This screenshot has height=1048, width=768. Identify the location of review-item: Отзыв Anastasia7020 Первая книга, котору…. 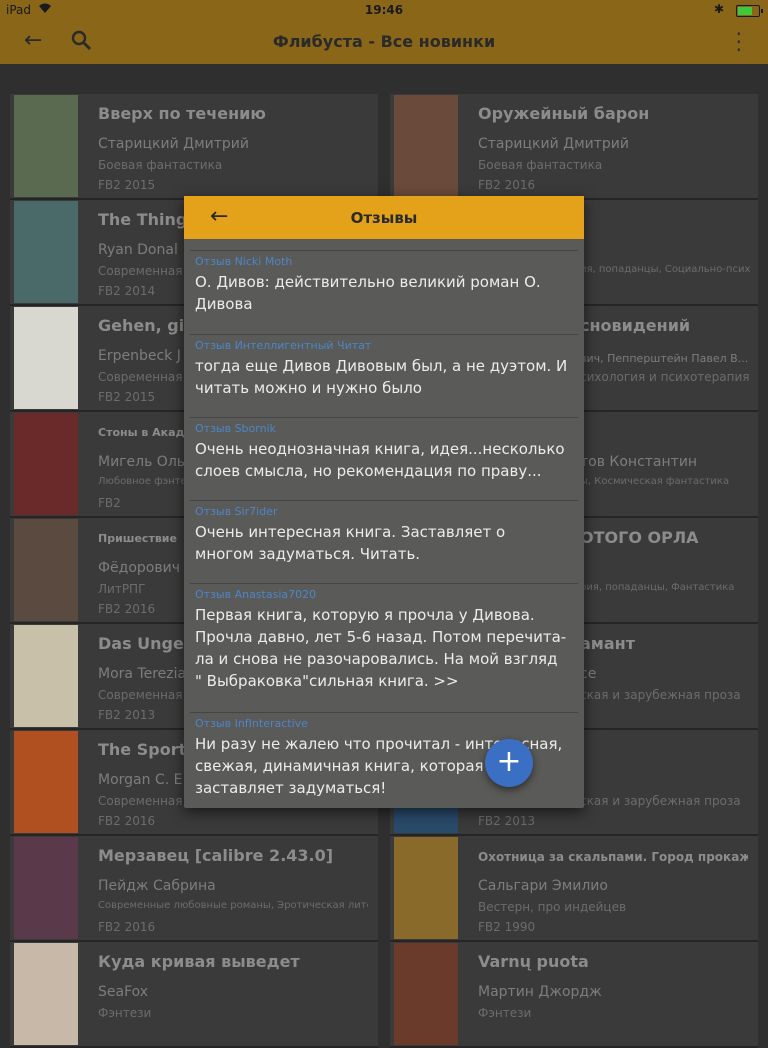
(384, 637).